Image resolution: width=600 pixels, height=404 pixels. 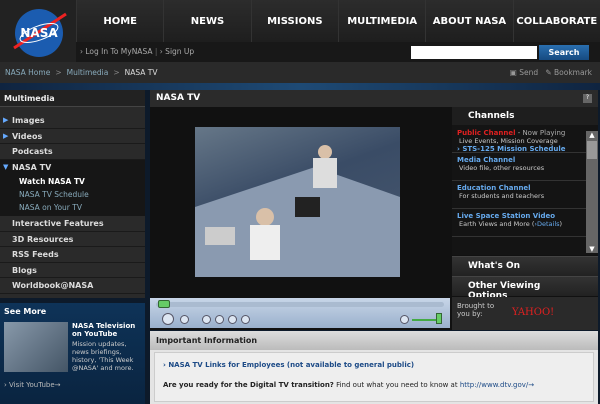 What do you see at coordinates (546, 224) in the screenshot?
I see `details-link: ›Details` at bounding box center [546, 224].